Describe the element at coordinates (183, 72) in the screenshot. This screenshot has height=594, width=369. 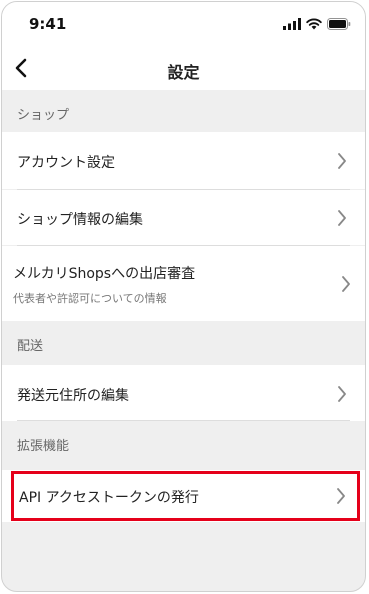
I see `page-title: 設定` at that location.